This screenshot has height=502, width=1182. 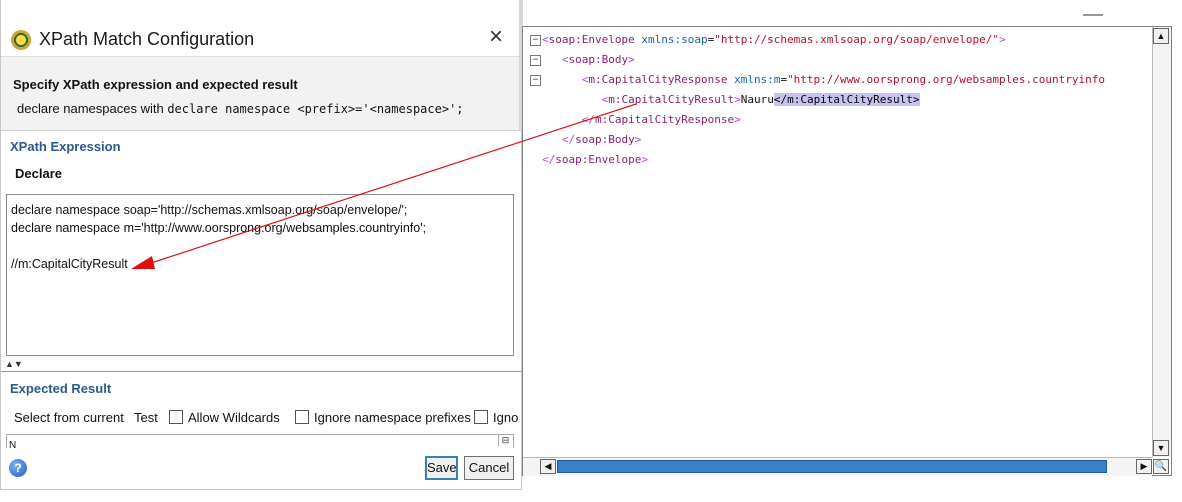 I want to click on ignore-label: Igno, so click(x=506, y=417).